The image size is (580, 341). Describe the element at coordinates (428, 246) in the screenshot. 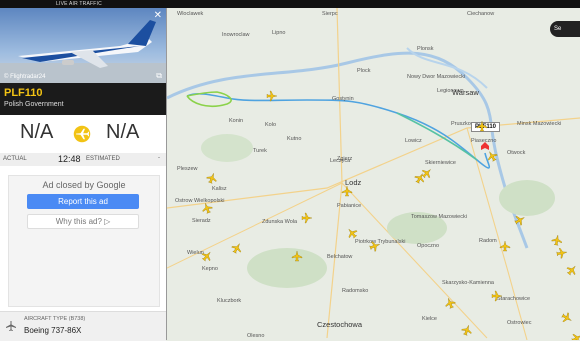

I see `city-label: Opoczno` at that location.